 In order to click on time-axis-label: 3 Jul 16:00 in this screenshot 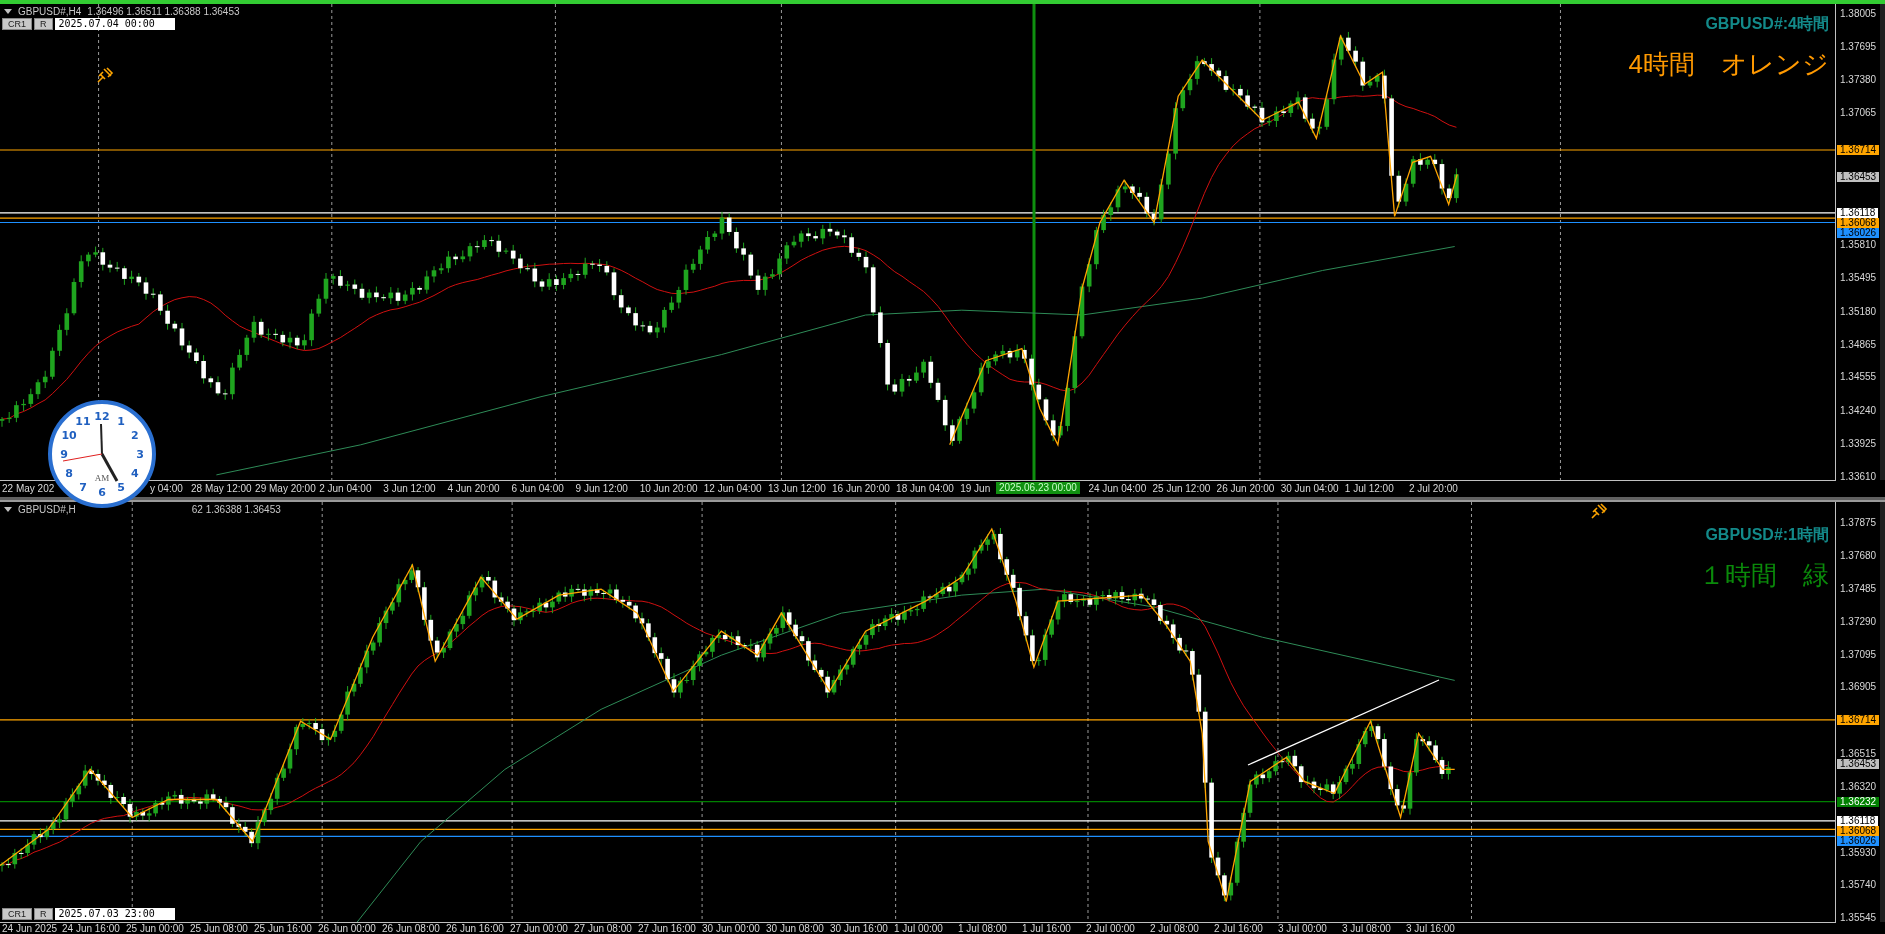, I will do `click(1430, 928)`.